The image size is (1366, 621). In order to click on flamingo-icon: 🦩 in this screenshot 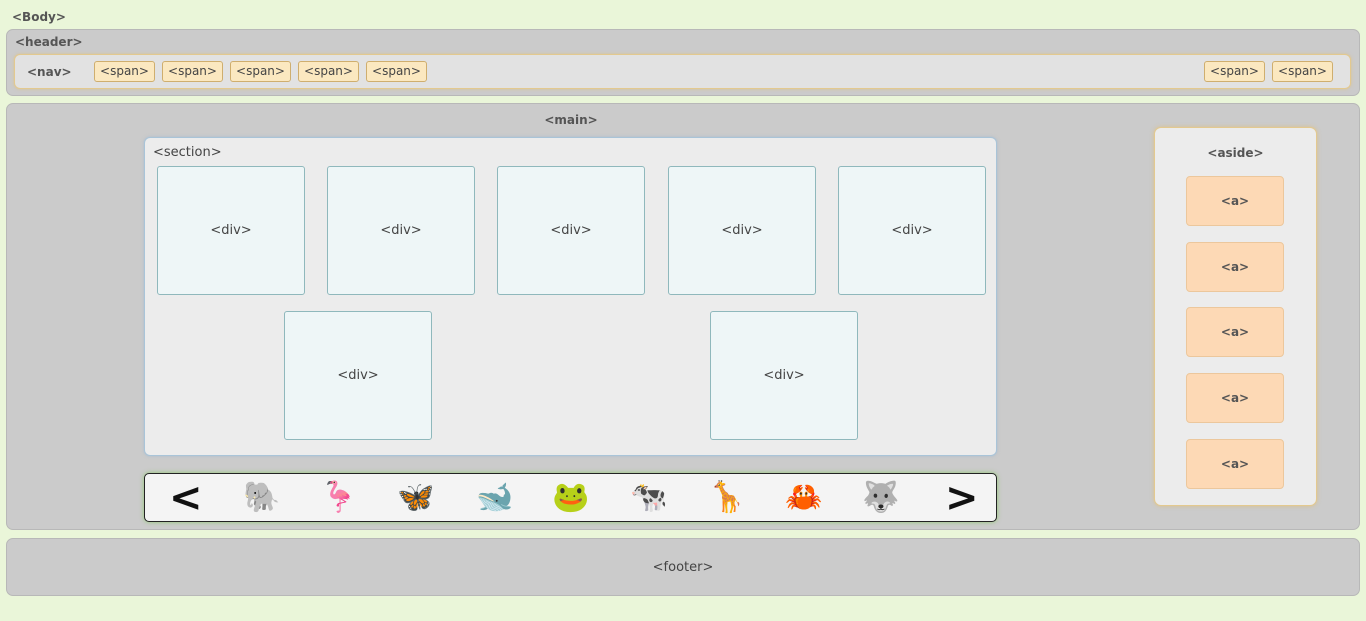, I will do `click(339, 498)`.